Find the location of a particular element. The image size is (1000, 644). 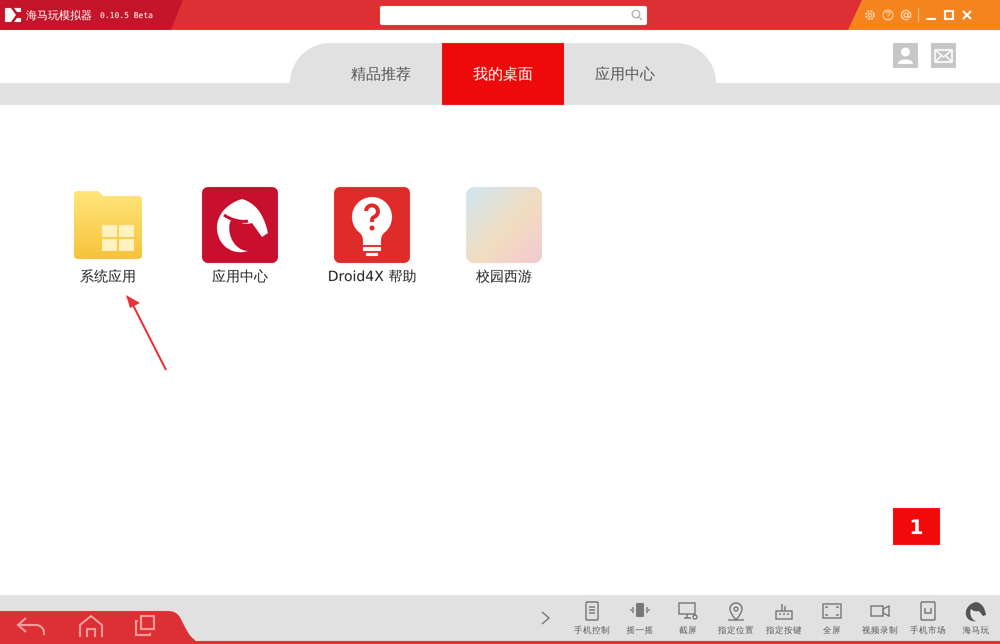

desktop-app-item: 系统应用 is located at coordinates (108, 236).